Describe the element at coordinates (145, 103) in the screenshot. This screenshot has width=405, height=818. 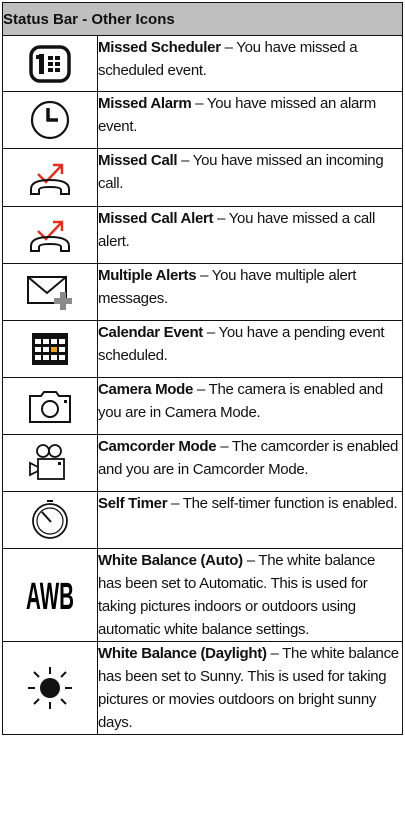
I see `row-title: Missed Alarm` at that location.